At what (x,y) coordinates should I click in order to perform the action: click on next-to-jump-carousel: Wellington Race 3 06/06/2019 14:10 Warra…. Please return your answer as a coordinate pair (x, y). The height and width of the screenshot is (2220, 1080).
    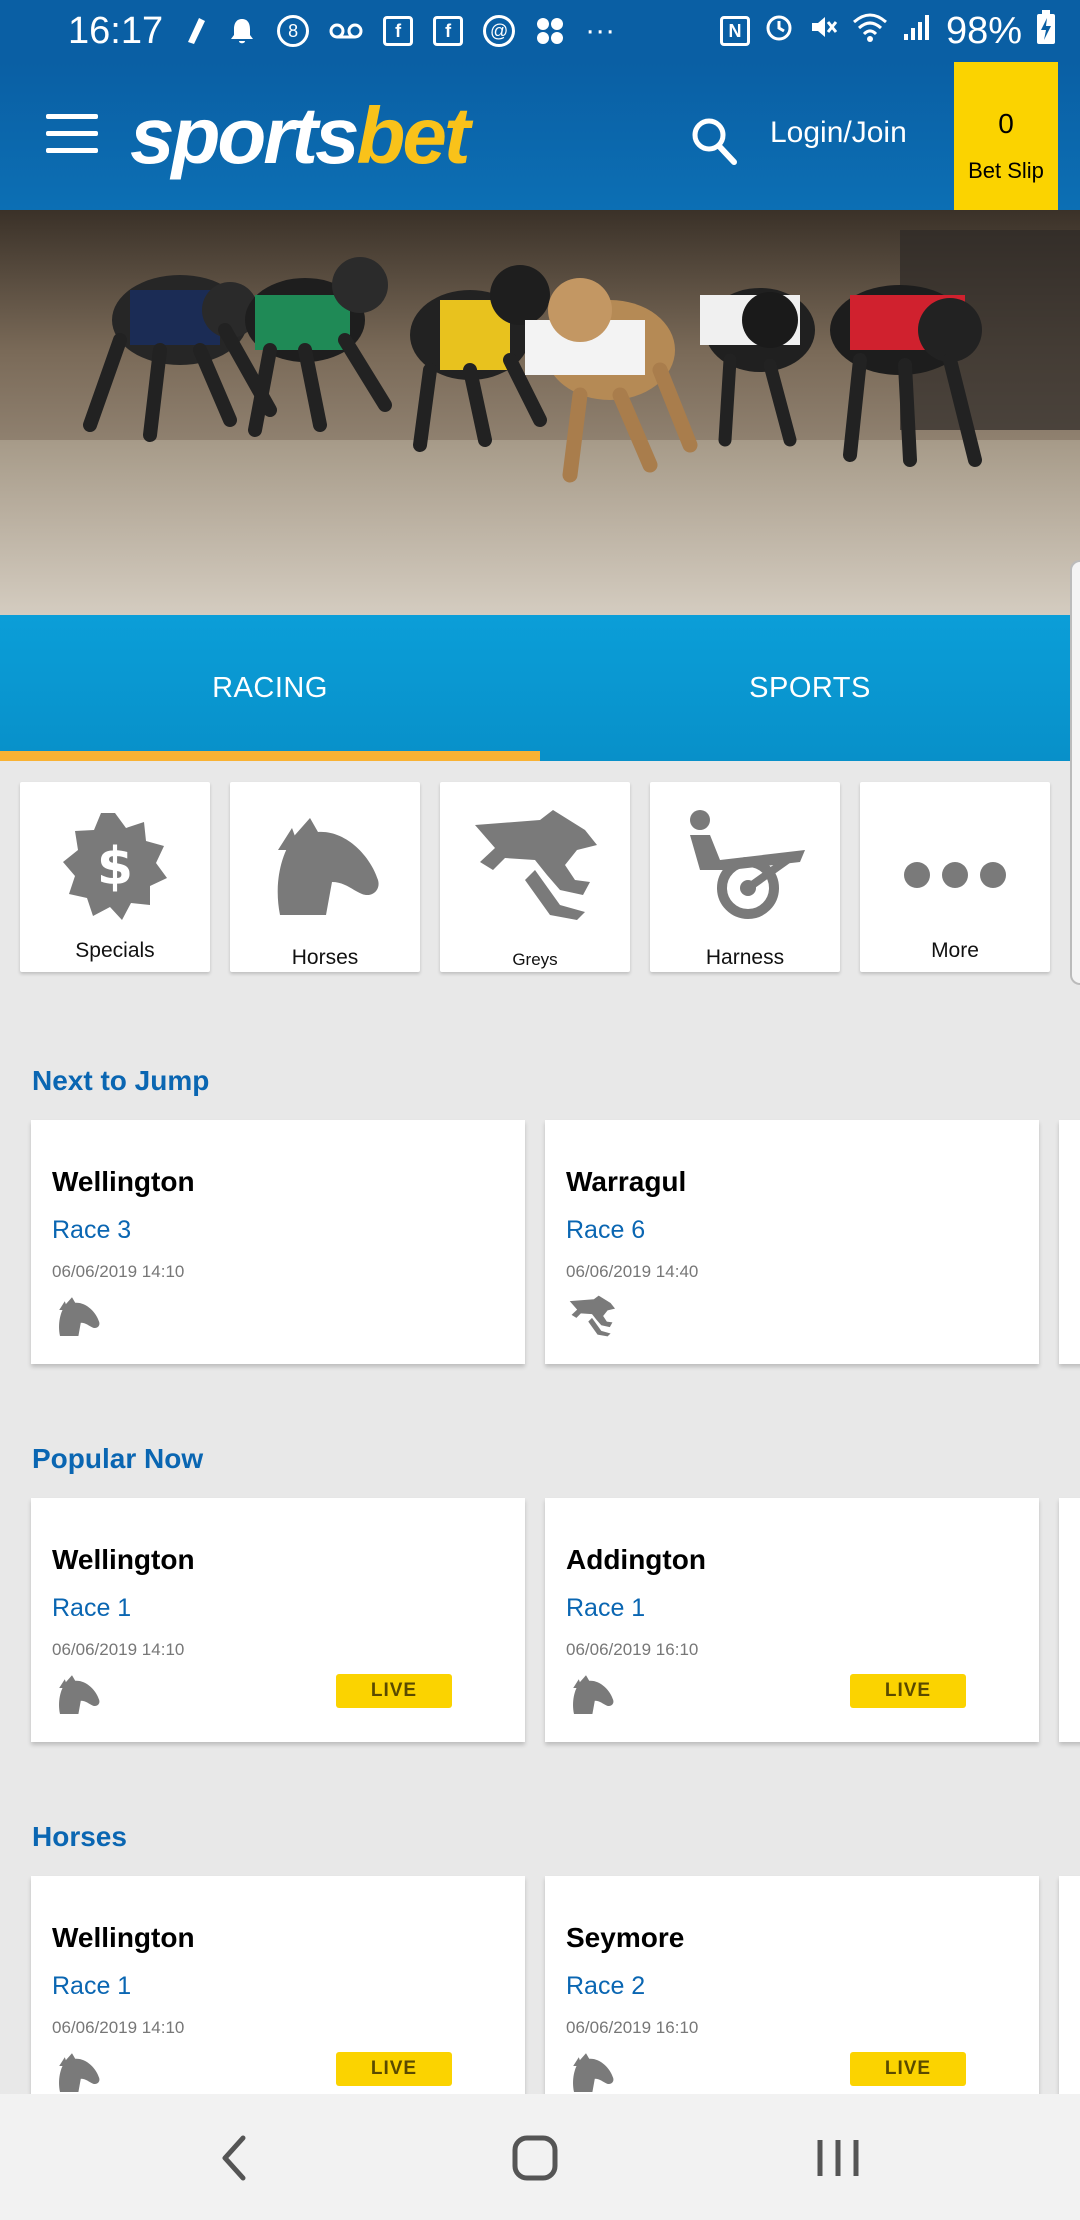
    Looking at the image, I should click on (555, 1242).